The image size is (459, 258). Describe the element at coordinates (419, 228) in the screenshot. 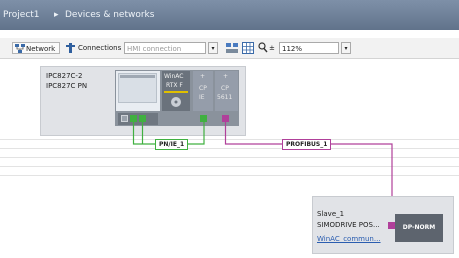

I see `dp-norm-module: DP-NORM` at that location.